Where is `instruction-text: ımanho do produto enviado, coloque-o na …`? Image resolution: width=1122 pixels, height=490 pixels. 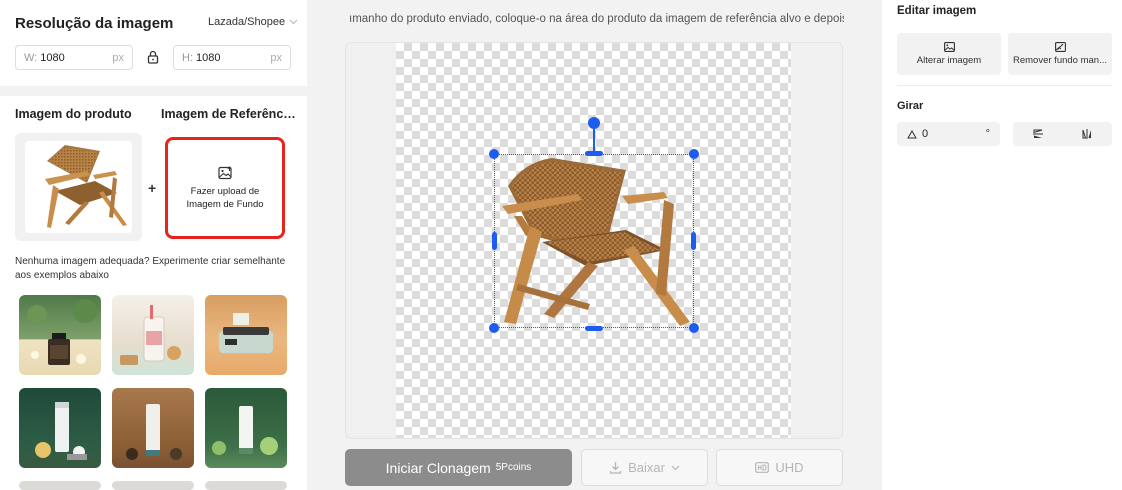
instruction-text: ımanho do produto enviado, coloque-o na … is located at coordinates (596, 19).